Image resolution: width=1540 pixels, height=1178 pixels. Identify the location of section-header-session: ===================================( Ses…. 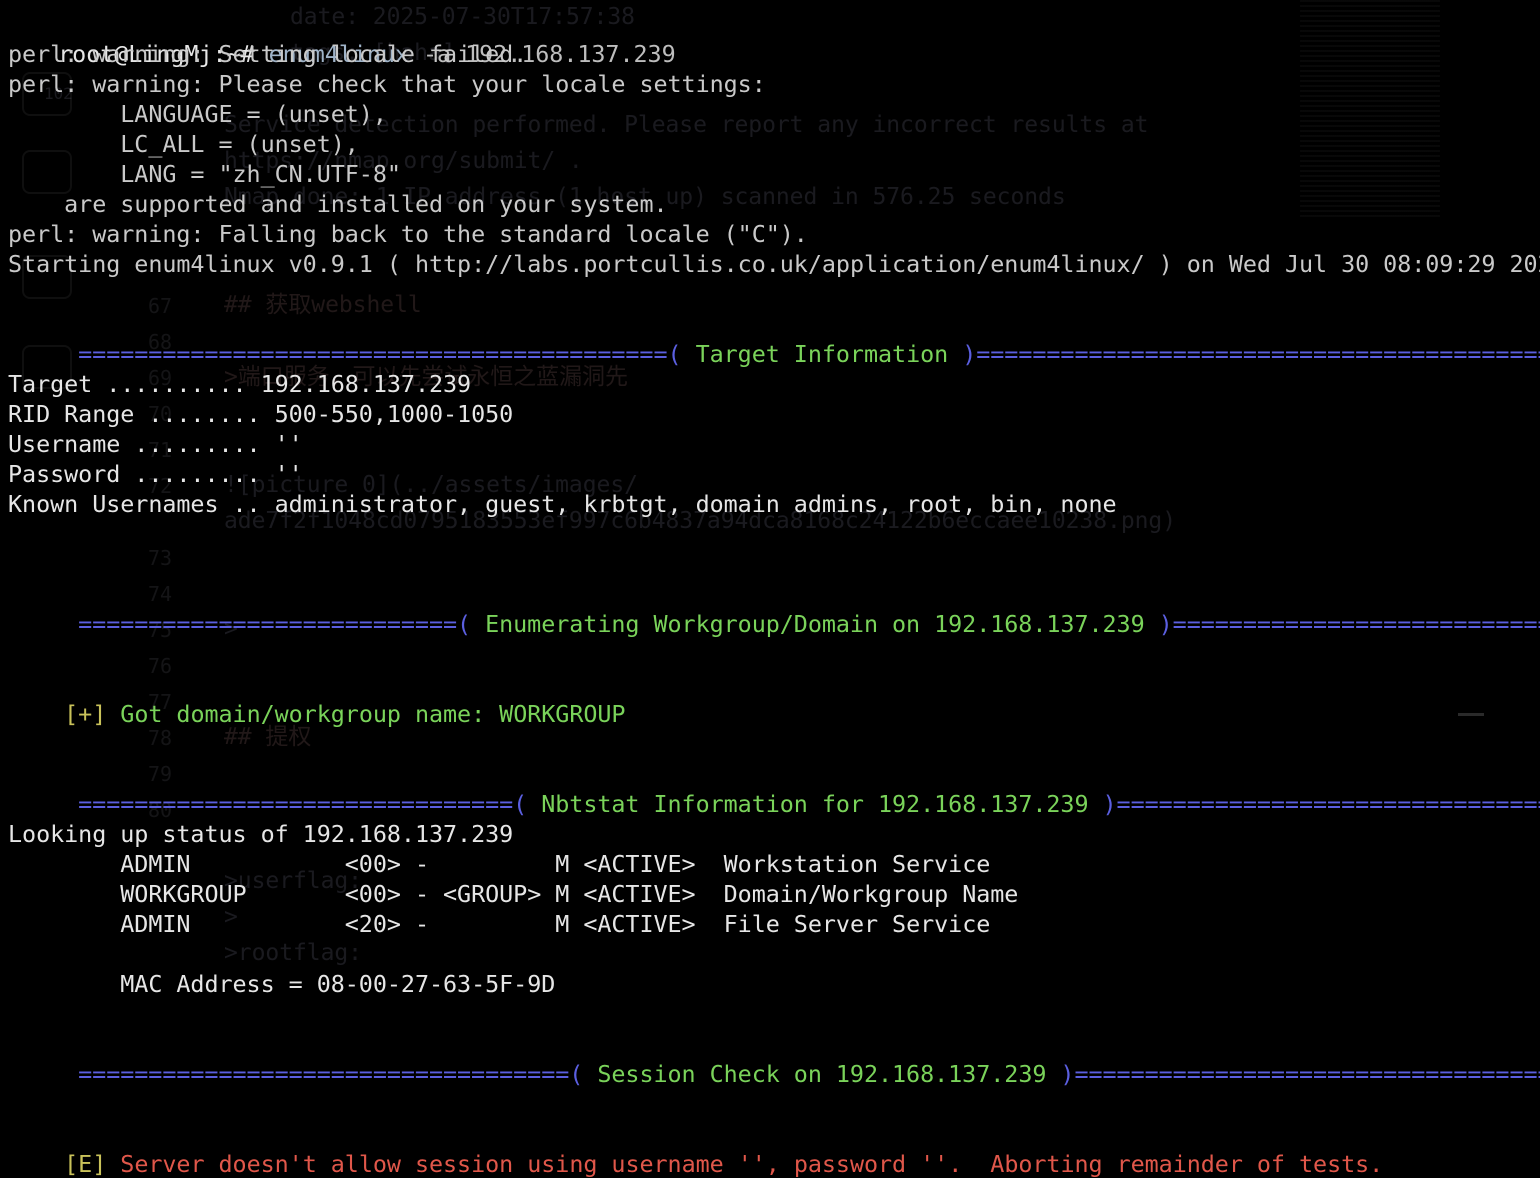
(781, 1058).